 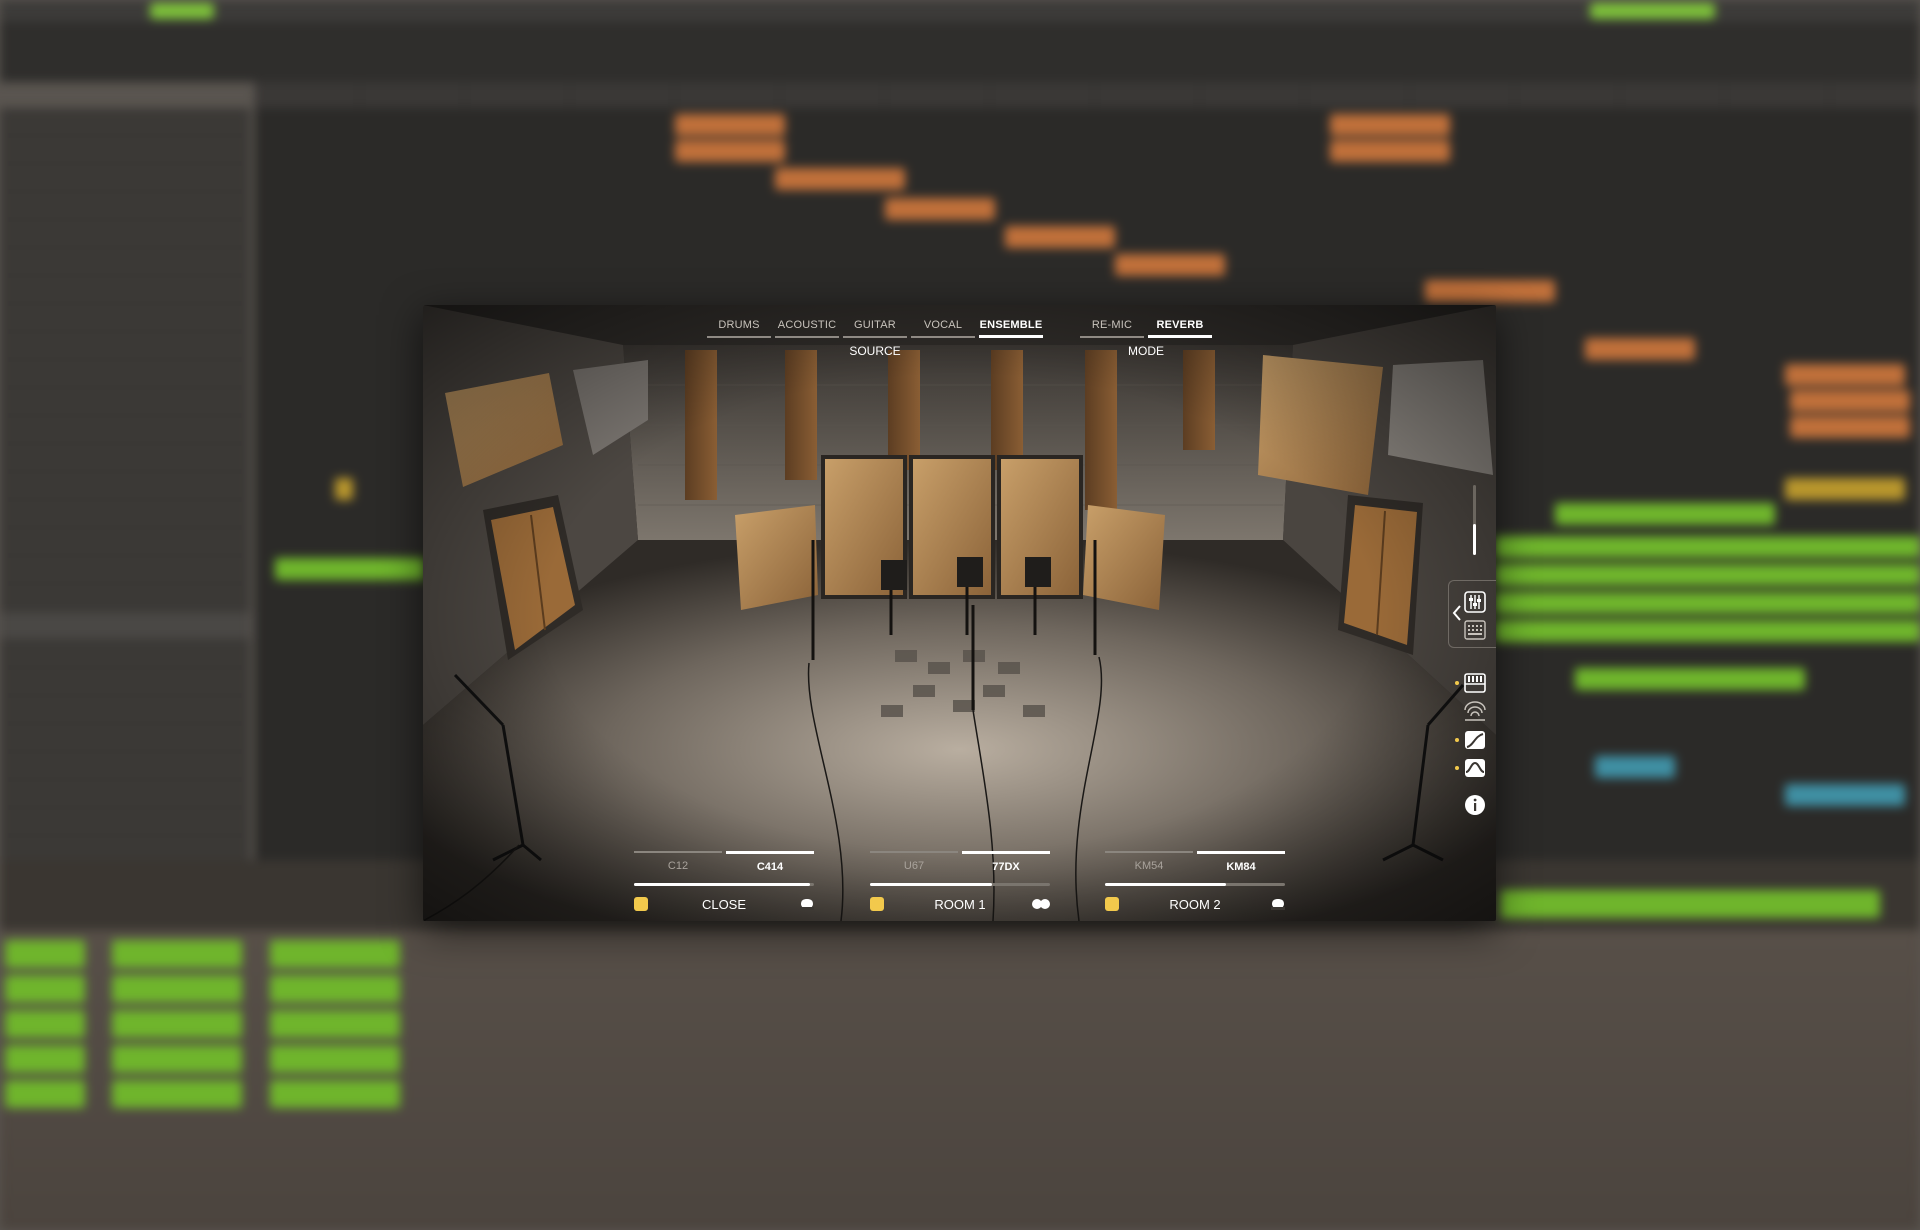 I want to click on daw-track-list, so click(x=125, y=484).